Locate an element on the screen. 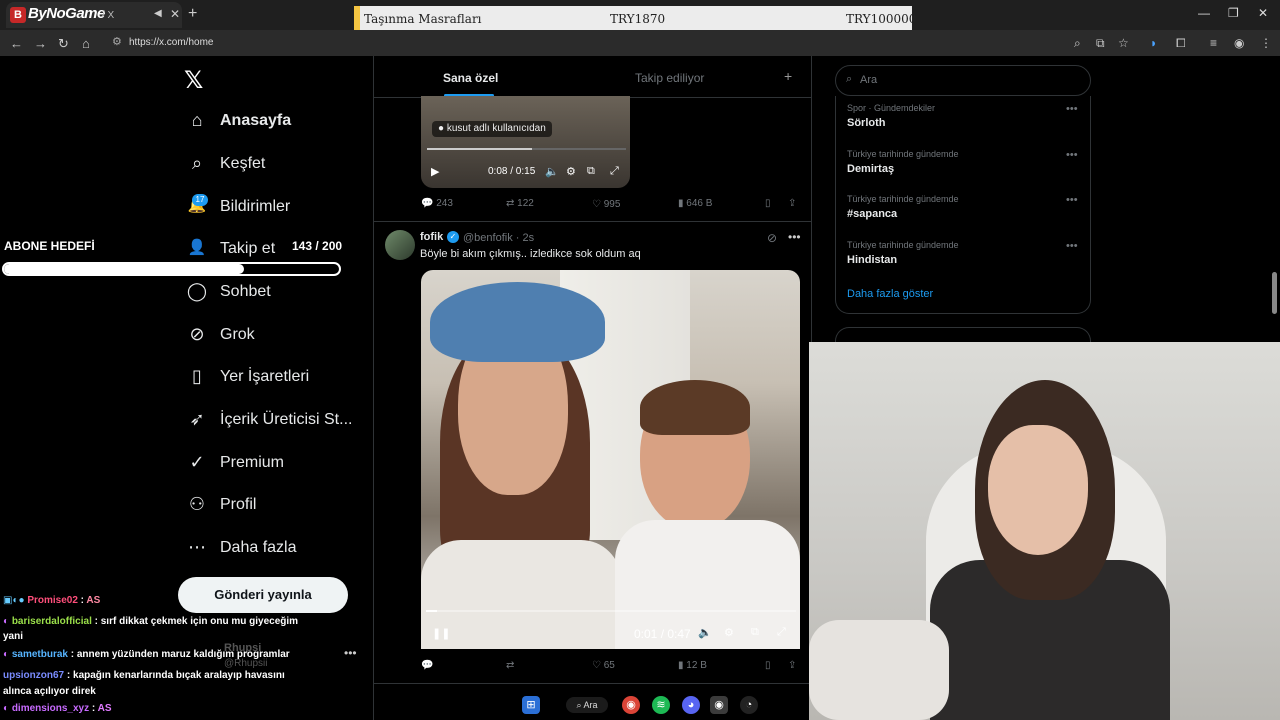  avatar is located at coordinates (400, 245).